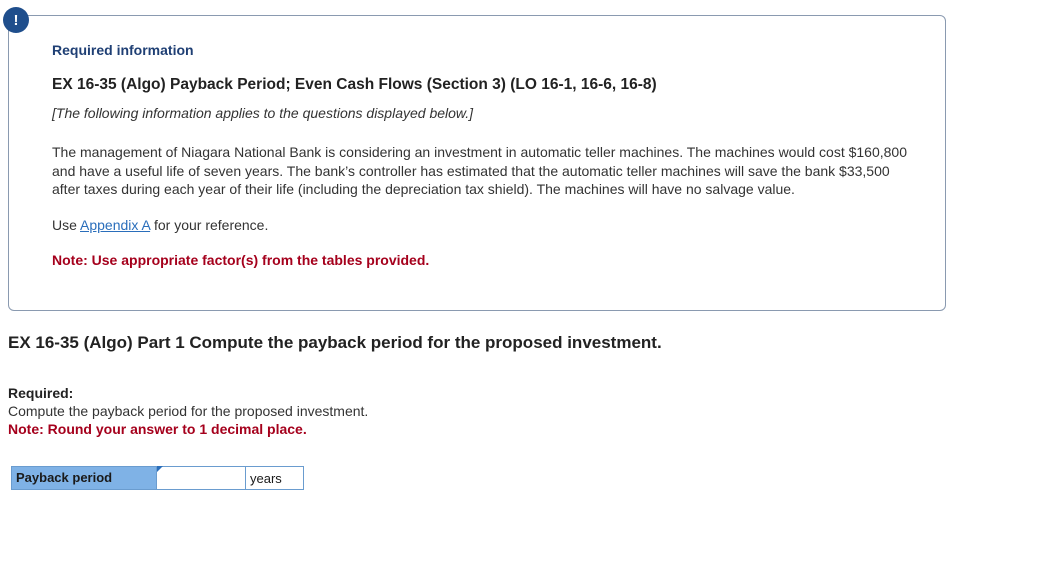 This screenshot has height=568, width=1046. I want to click on answer-input-wrapper, so click(201, 478).